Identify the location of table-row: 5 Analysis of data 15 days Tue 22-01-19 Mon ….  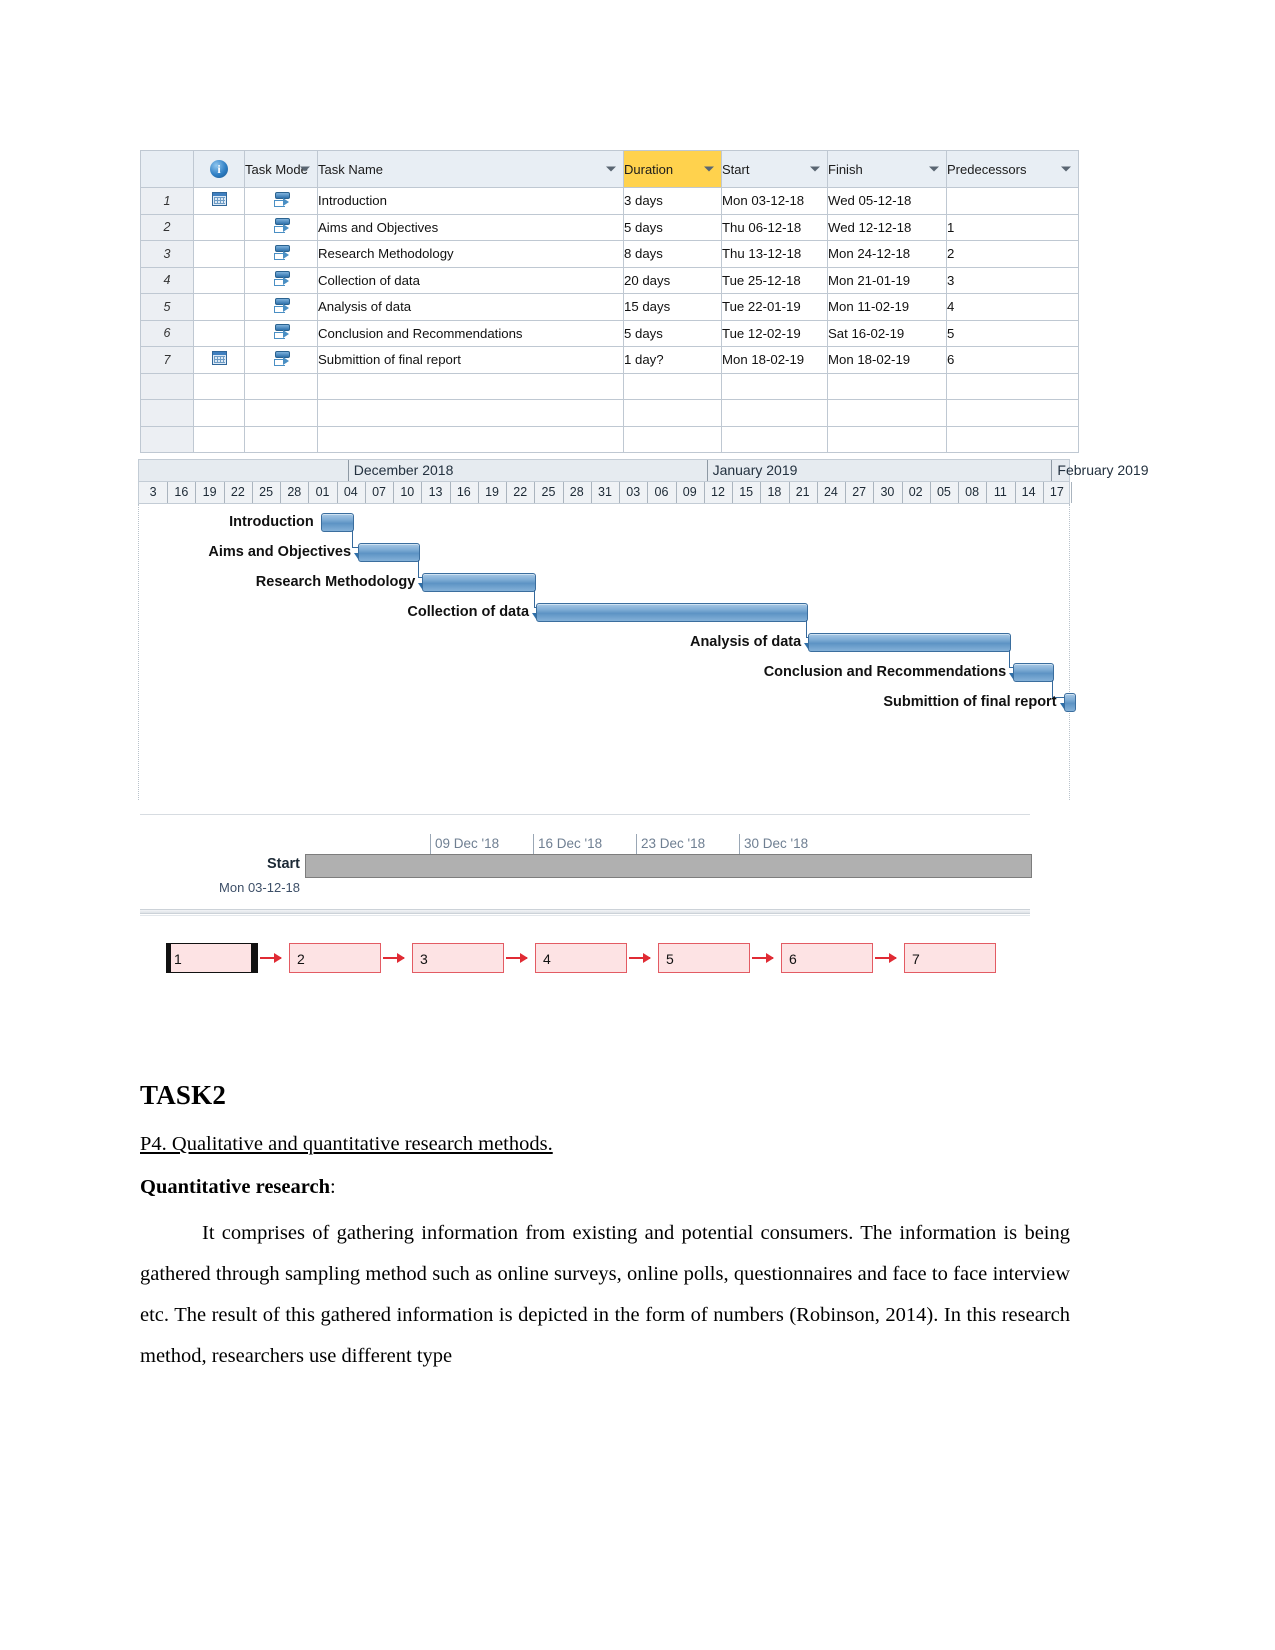
(609, 307).